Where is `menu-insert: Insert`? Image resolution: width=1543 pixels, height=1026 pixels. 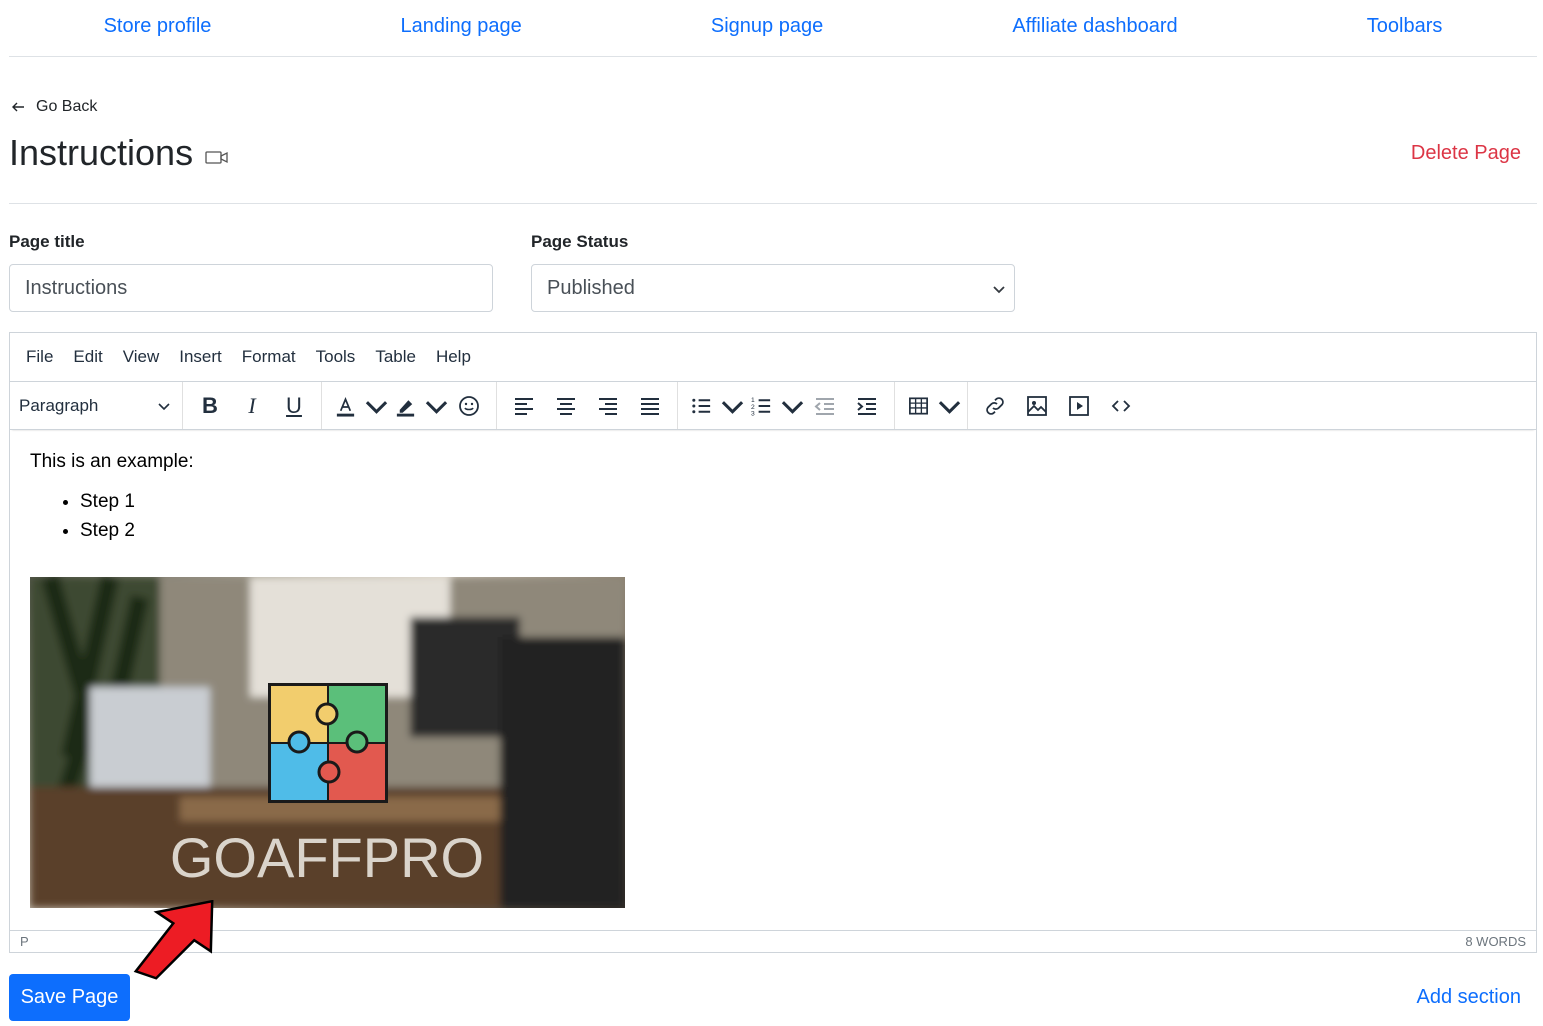 menu-insert: Insert is located at coordinates (200, 357).